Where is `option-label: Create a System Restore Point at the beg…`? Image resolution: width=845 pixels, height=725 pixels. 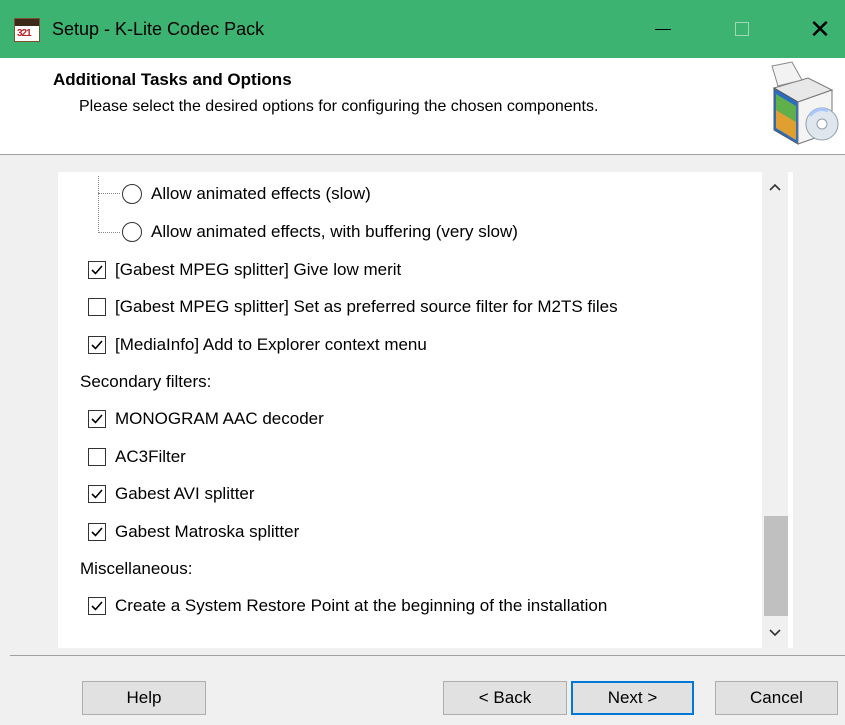 option-label: Create a System Restore Point at the beg… is located at coordinates (361, 605).